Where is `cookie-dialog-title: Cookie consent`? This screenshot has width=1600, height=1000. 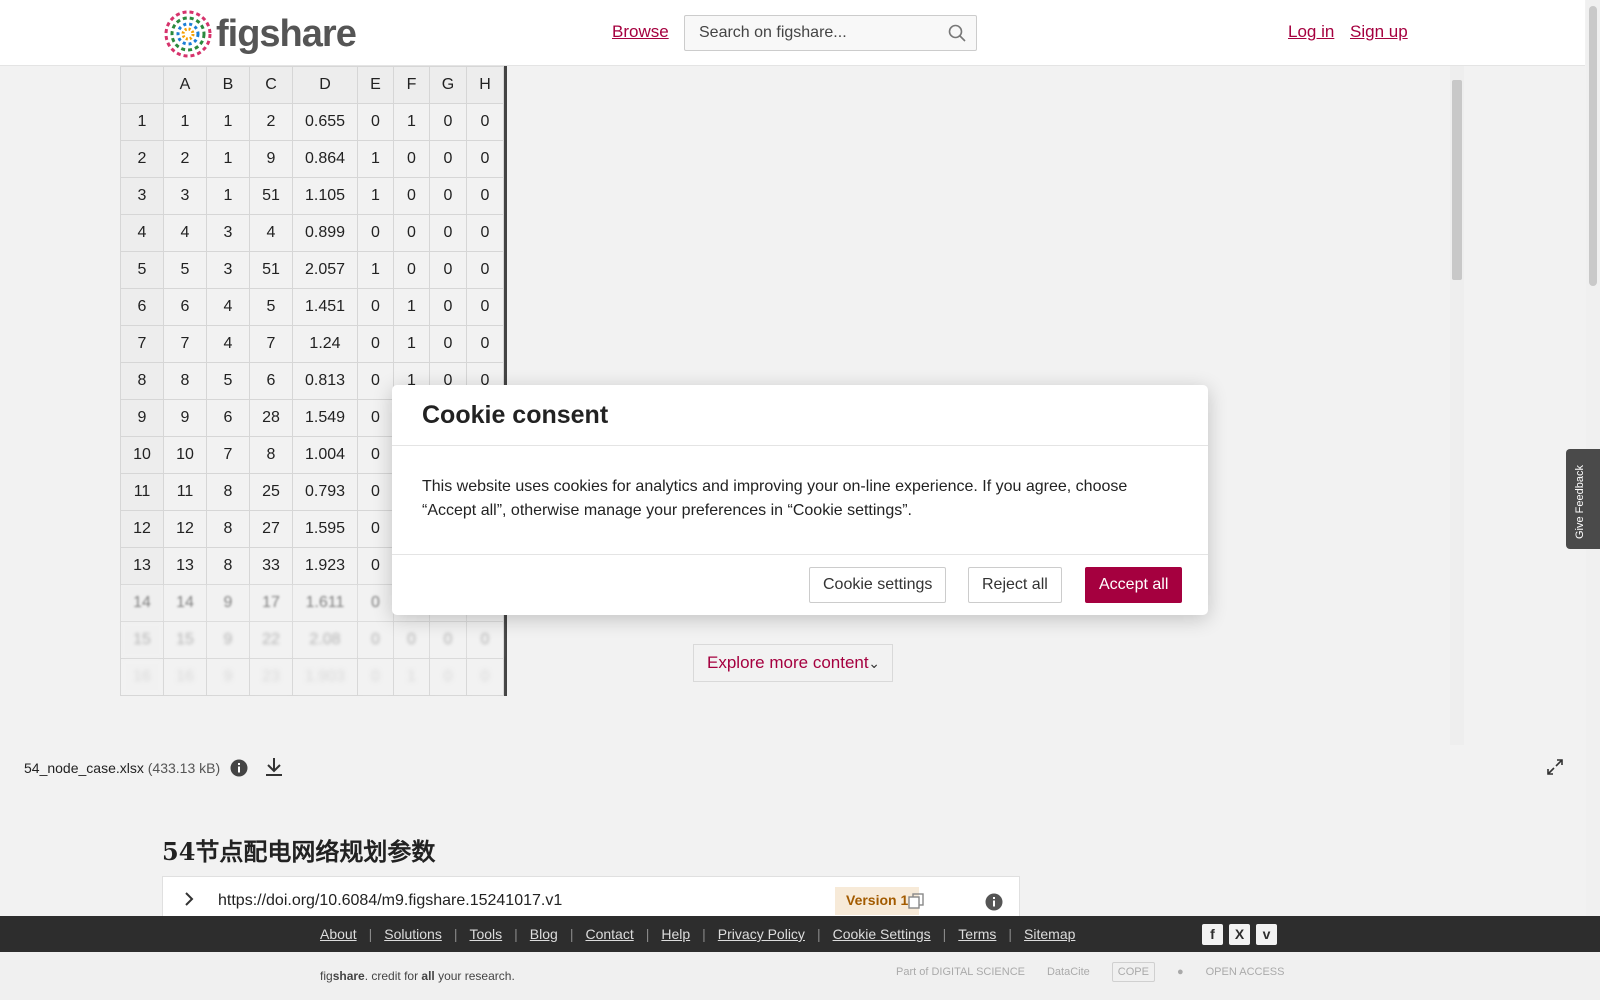
cookie-dialog-title: Cookie consent is located at coordinates (515, 415).